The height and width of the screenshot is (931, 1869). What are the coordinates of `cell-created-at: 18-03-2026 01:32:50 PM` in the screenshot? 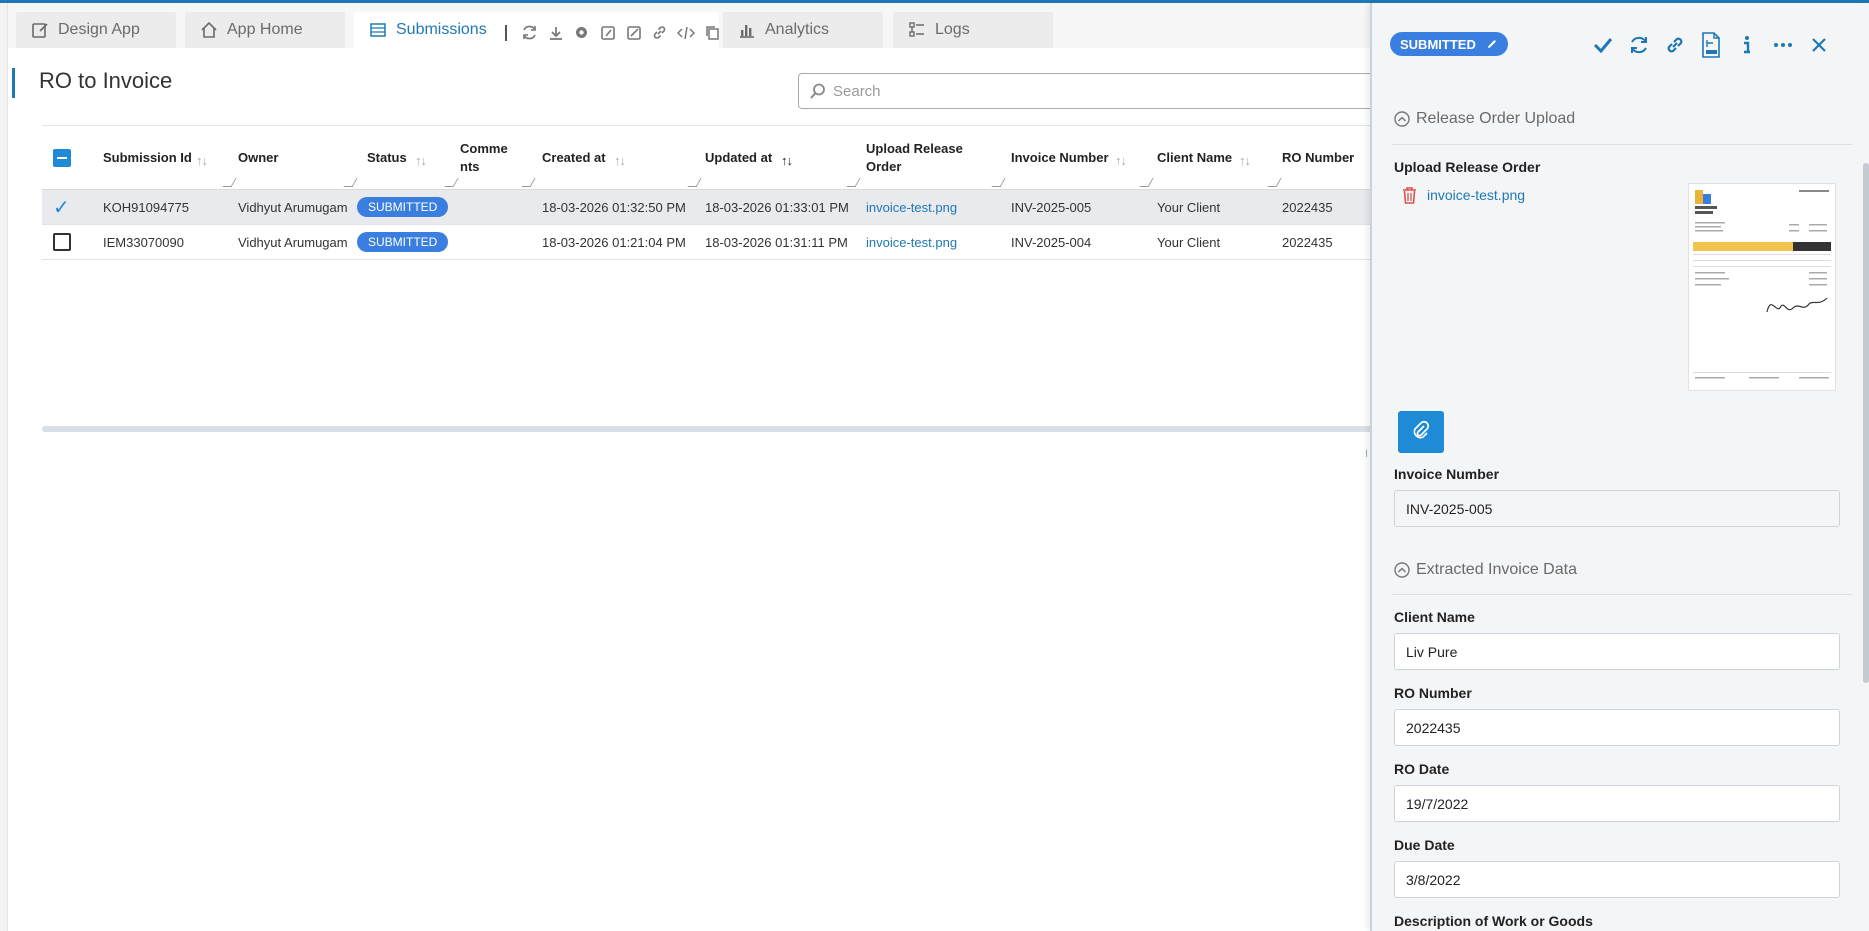 It's located at (614, 207).